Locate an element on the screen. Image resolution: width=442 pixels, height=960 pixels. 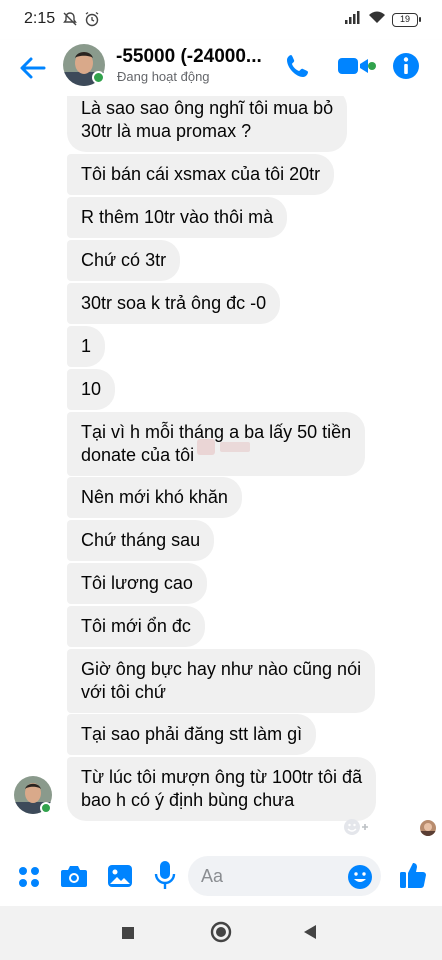
message-bubble: Tại sao phải đăng stt làm gì is located at coordinates (192, 734).